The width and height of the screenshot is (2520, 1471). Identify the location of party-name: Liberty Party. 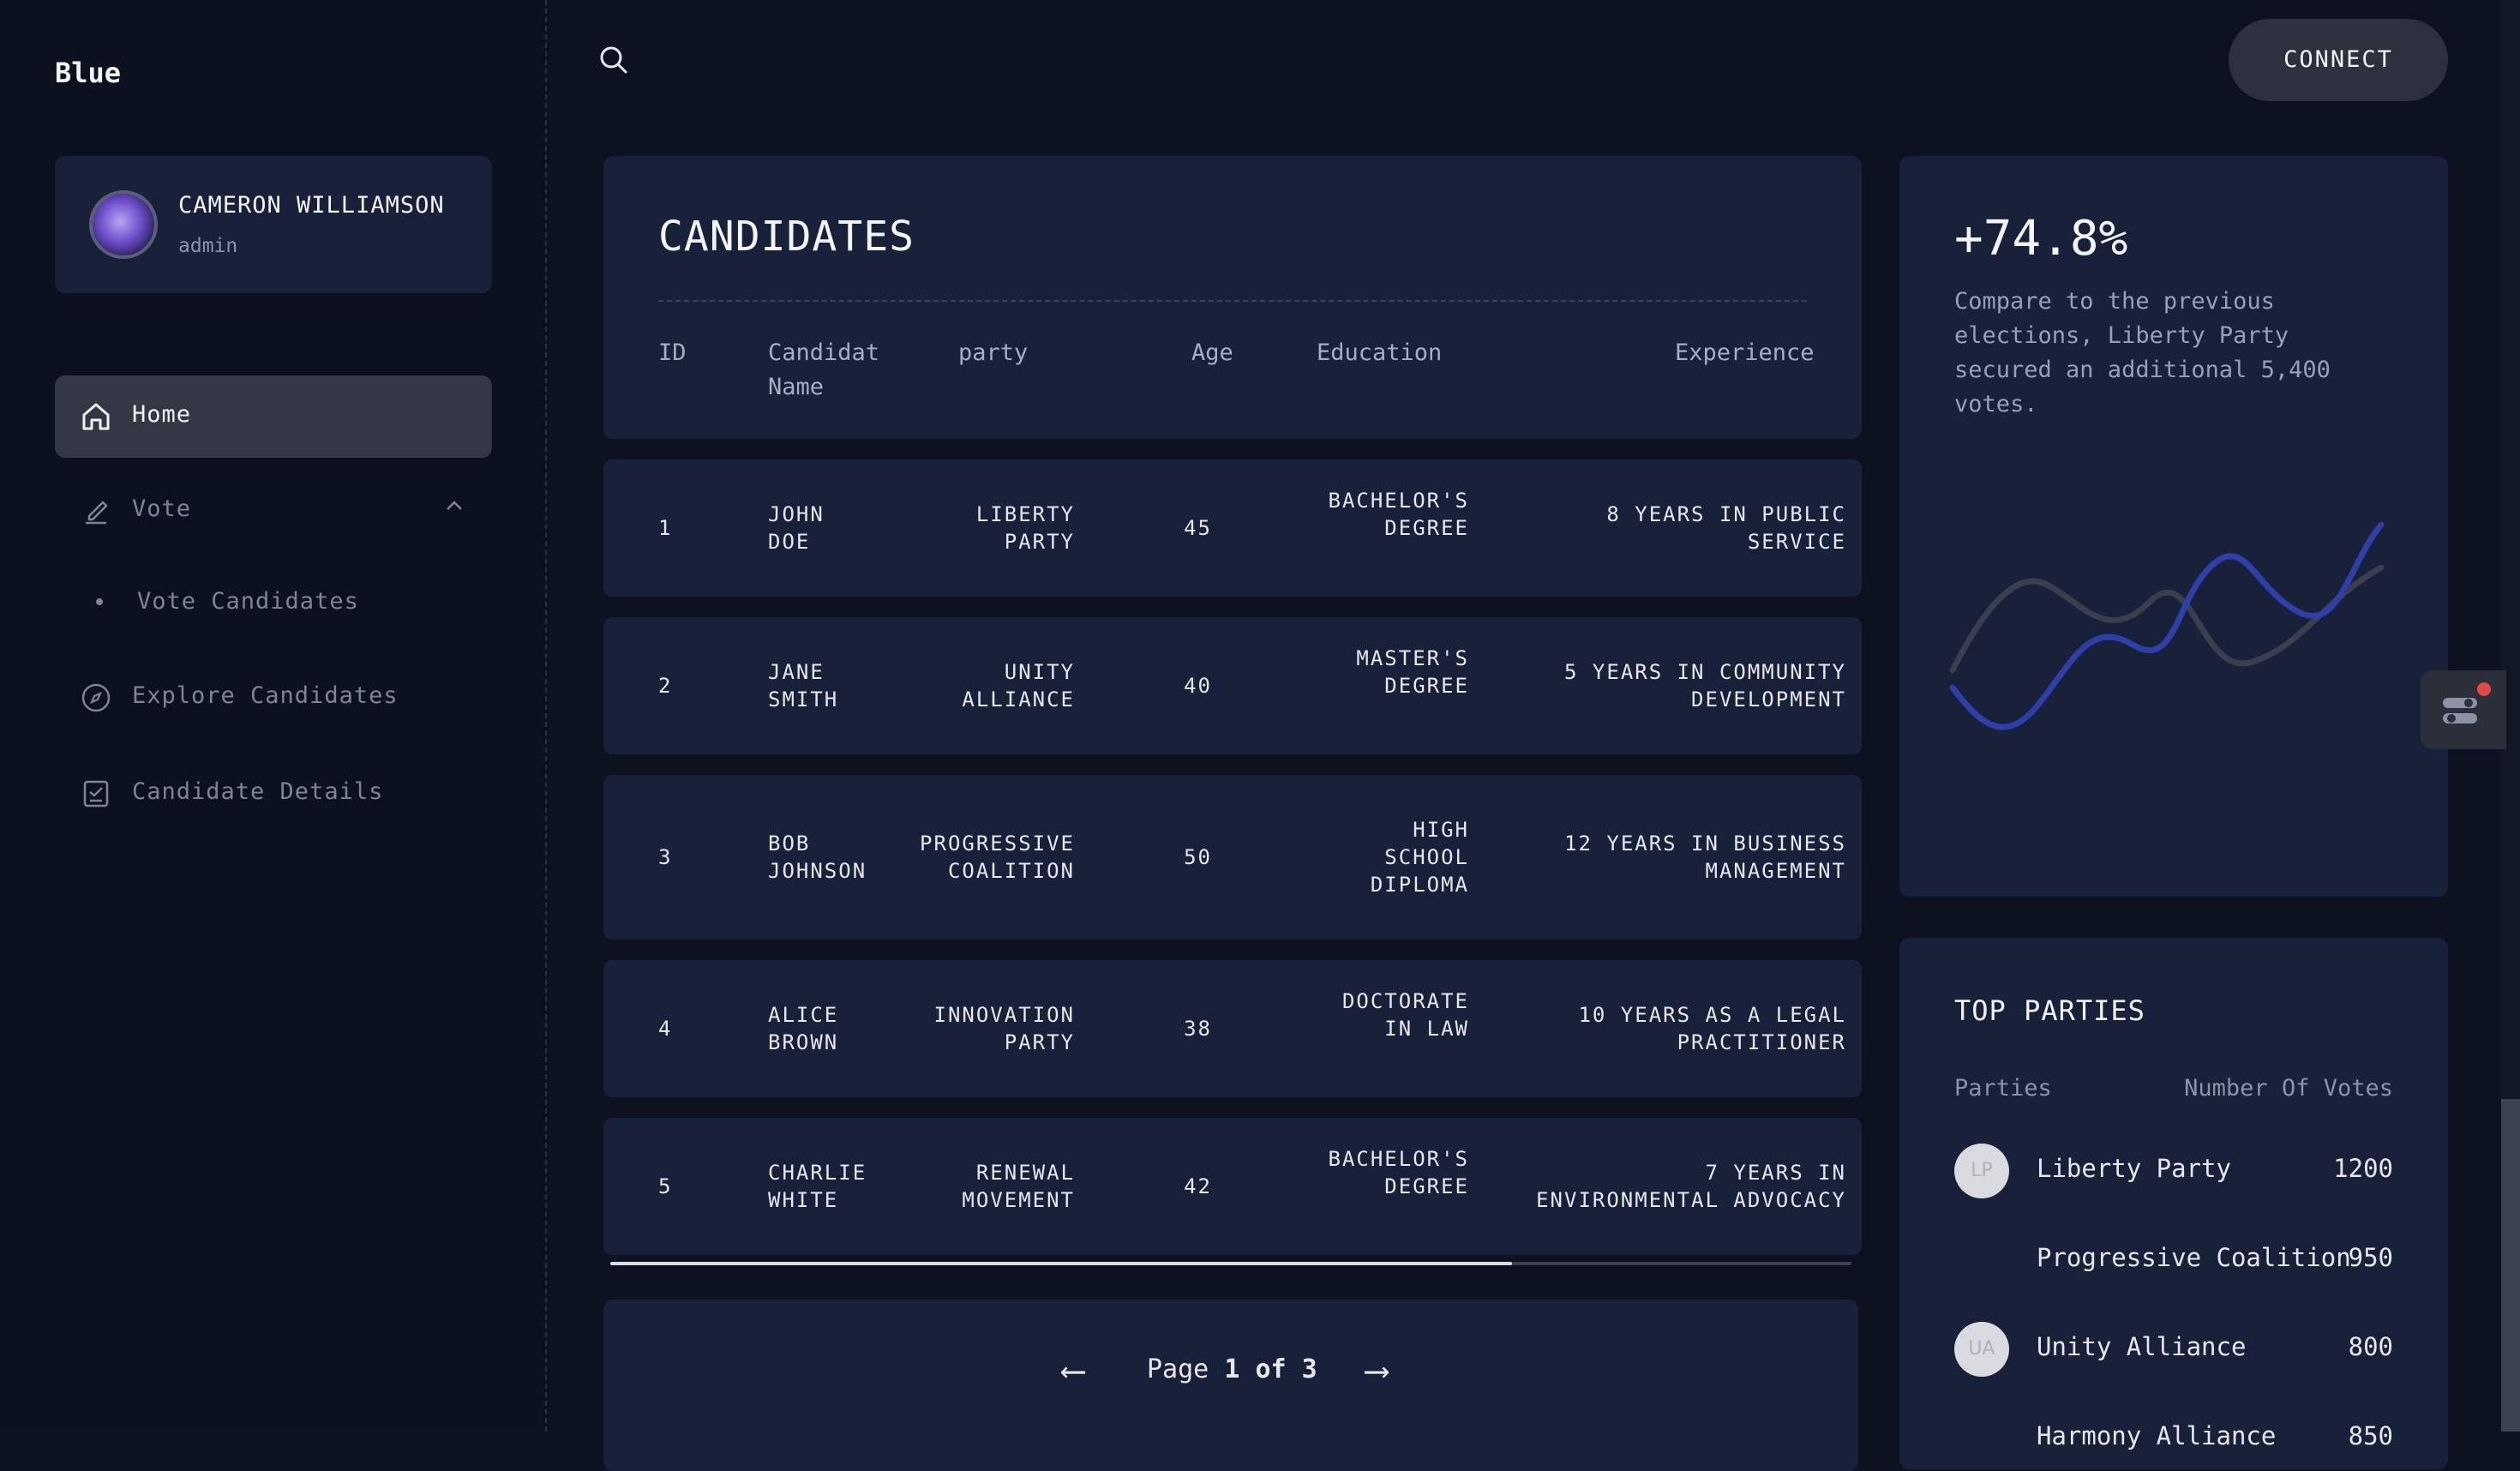
(2134, 1168).